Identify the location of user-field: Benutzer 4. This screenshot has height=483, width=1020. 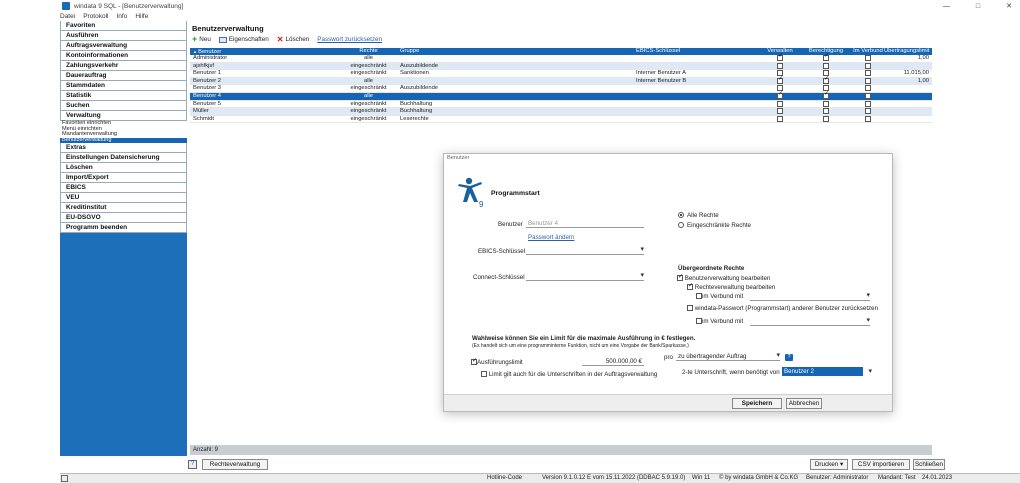
(585, 223).